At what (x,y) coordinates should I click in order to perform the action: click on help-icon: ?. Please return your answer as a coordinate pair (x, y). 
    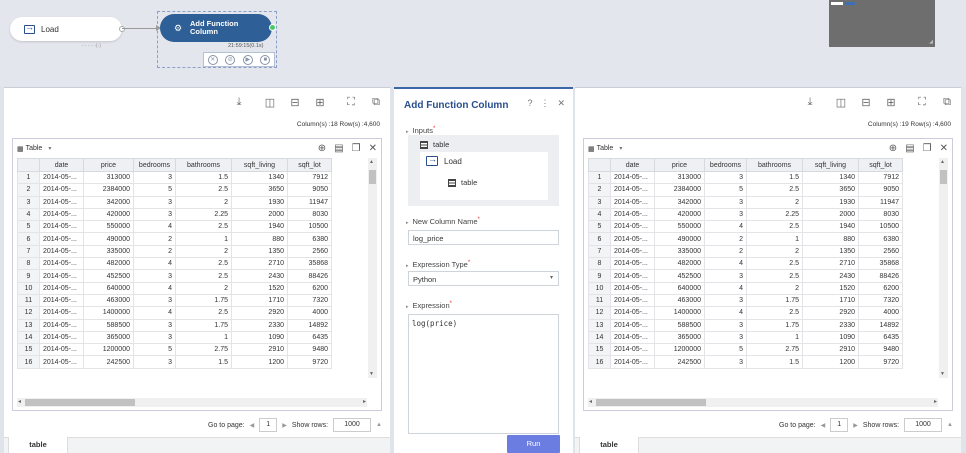
    Looking at the image, I should click on (529, 103).